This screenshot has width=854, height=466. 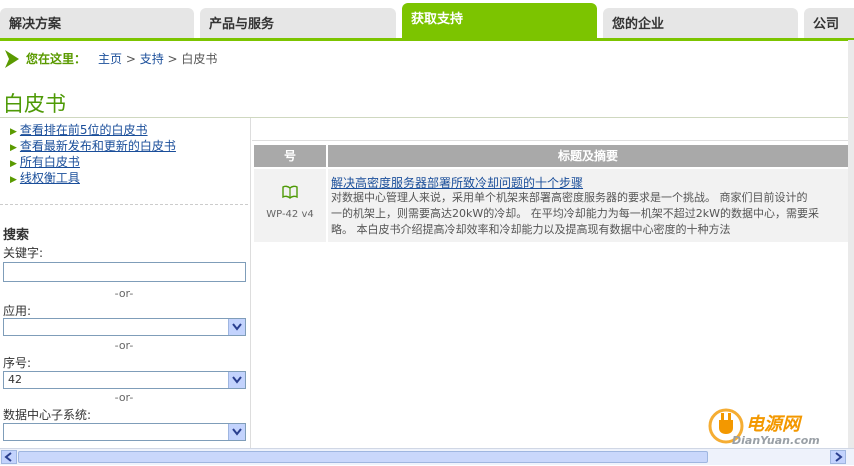 I want to click on subsystem-label: 数据中心子系统:, so click(x=47, y=415).